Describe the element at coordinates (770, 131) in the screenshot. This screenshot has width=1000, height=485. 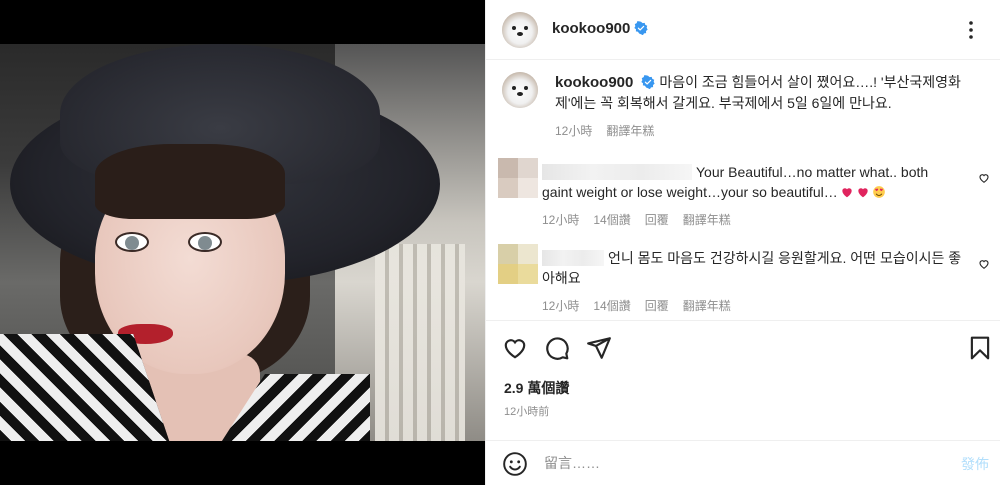
I see `caption-meta: 12小時 翻譯年糕` at that location.